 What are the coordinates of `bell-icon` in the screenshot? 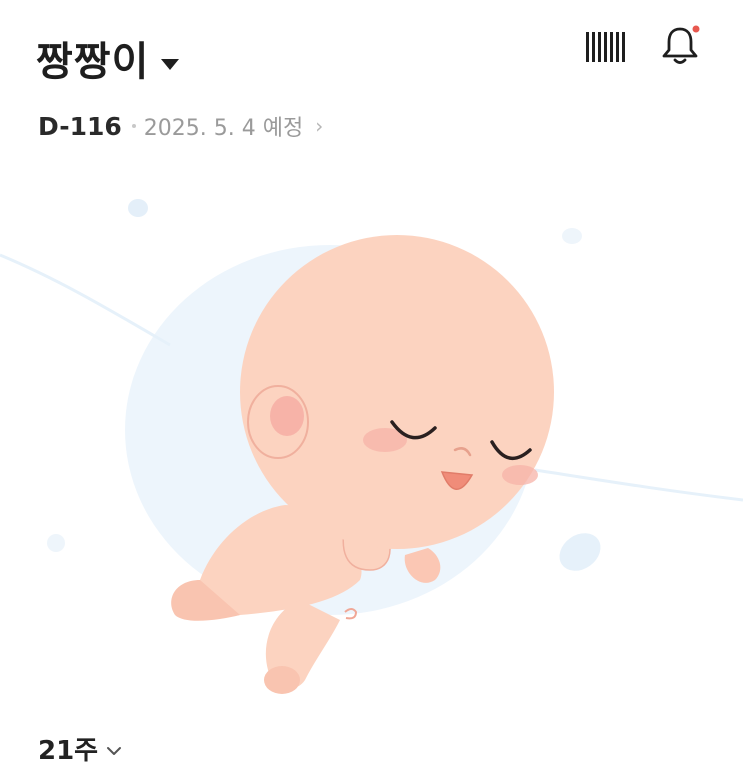 It's located at (681, 44).